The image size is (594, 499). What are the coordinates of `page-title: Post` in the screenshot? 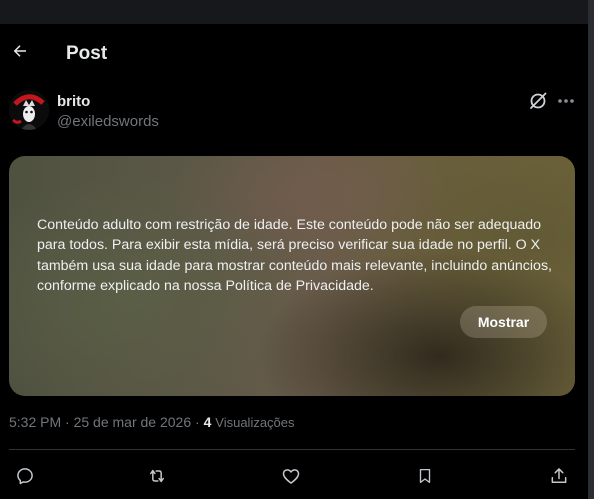 It's located at (87, 53).